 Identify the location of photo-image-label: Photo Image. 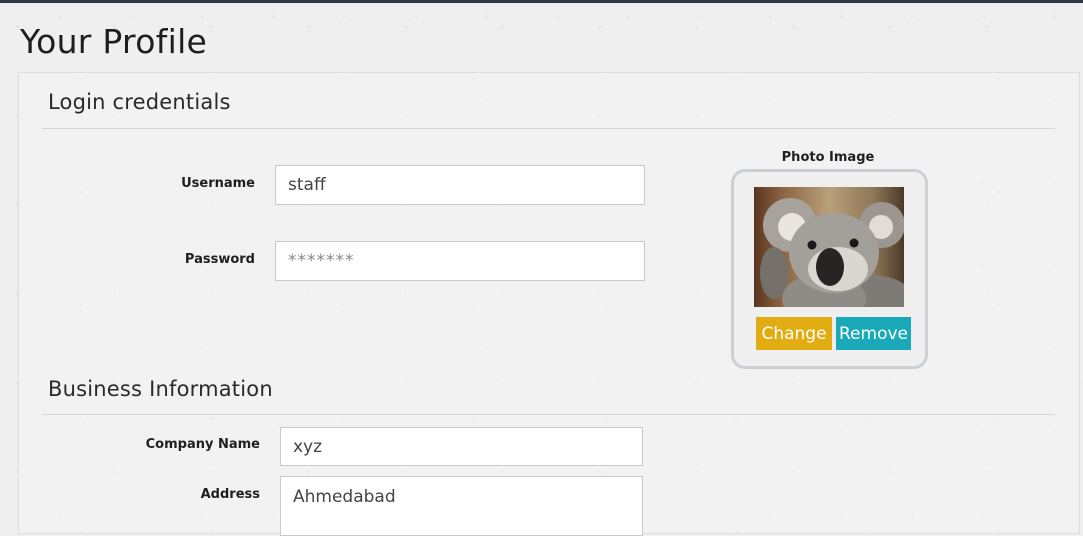
(828, 157).